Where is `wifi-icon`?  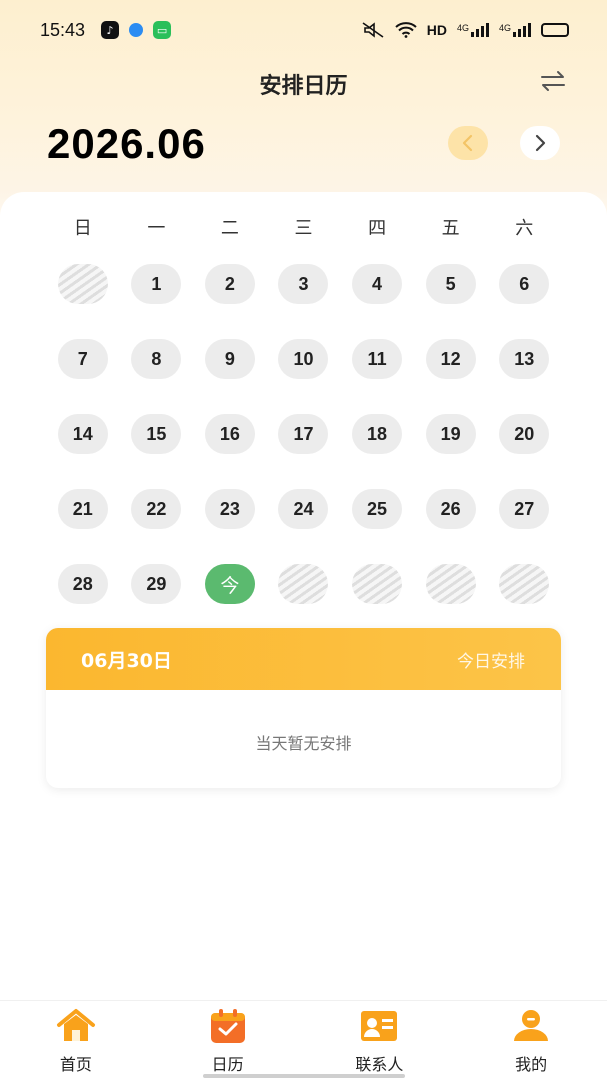 wifi-icon is located at coordinates (406, 30).